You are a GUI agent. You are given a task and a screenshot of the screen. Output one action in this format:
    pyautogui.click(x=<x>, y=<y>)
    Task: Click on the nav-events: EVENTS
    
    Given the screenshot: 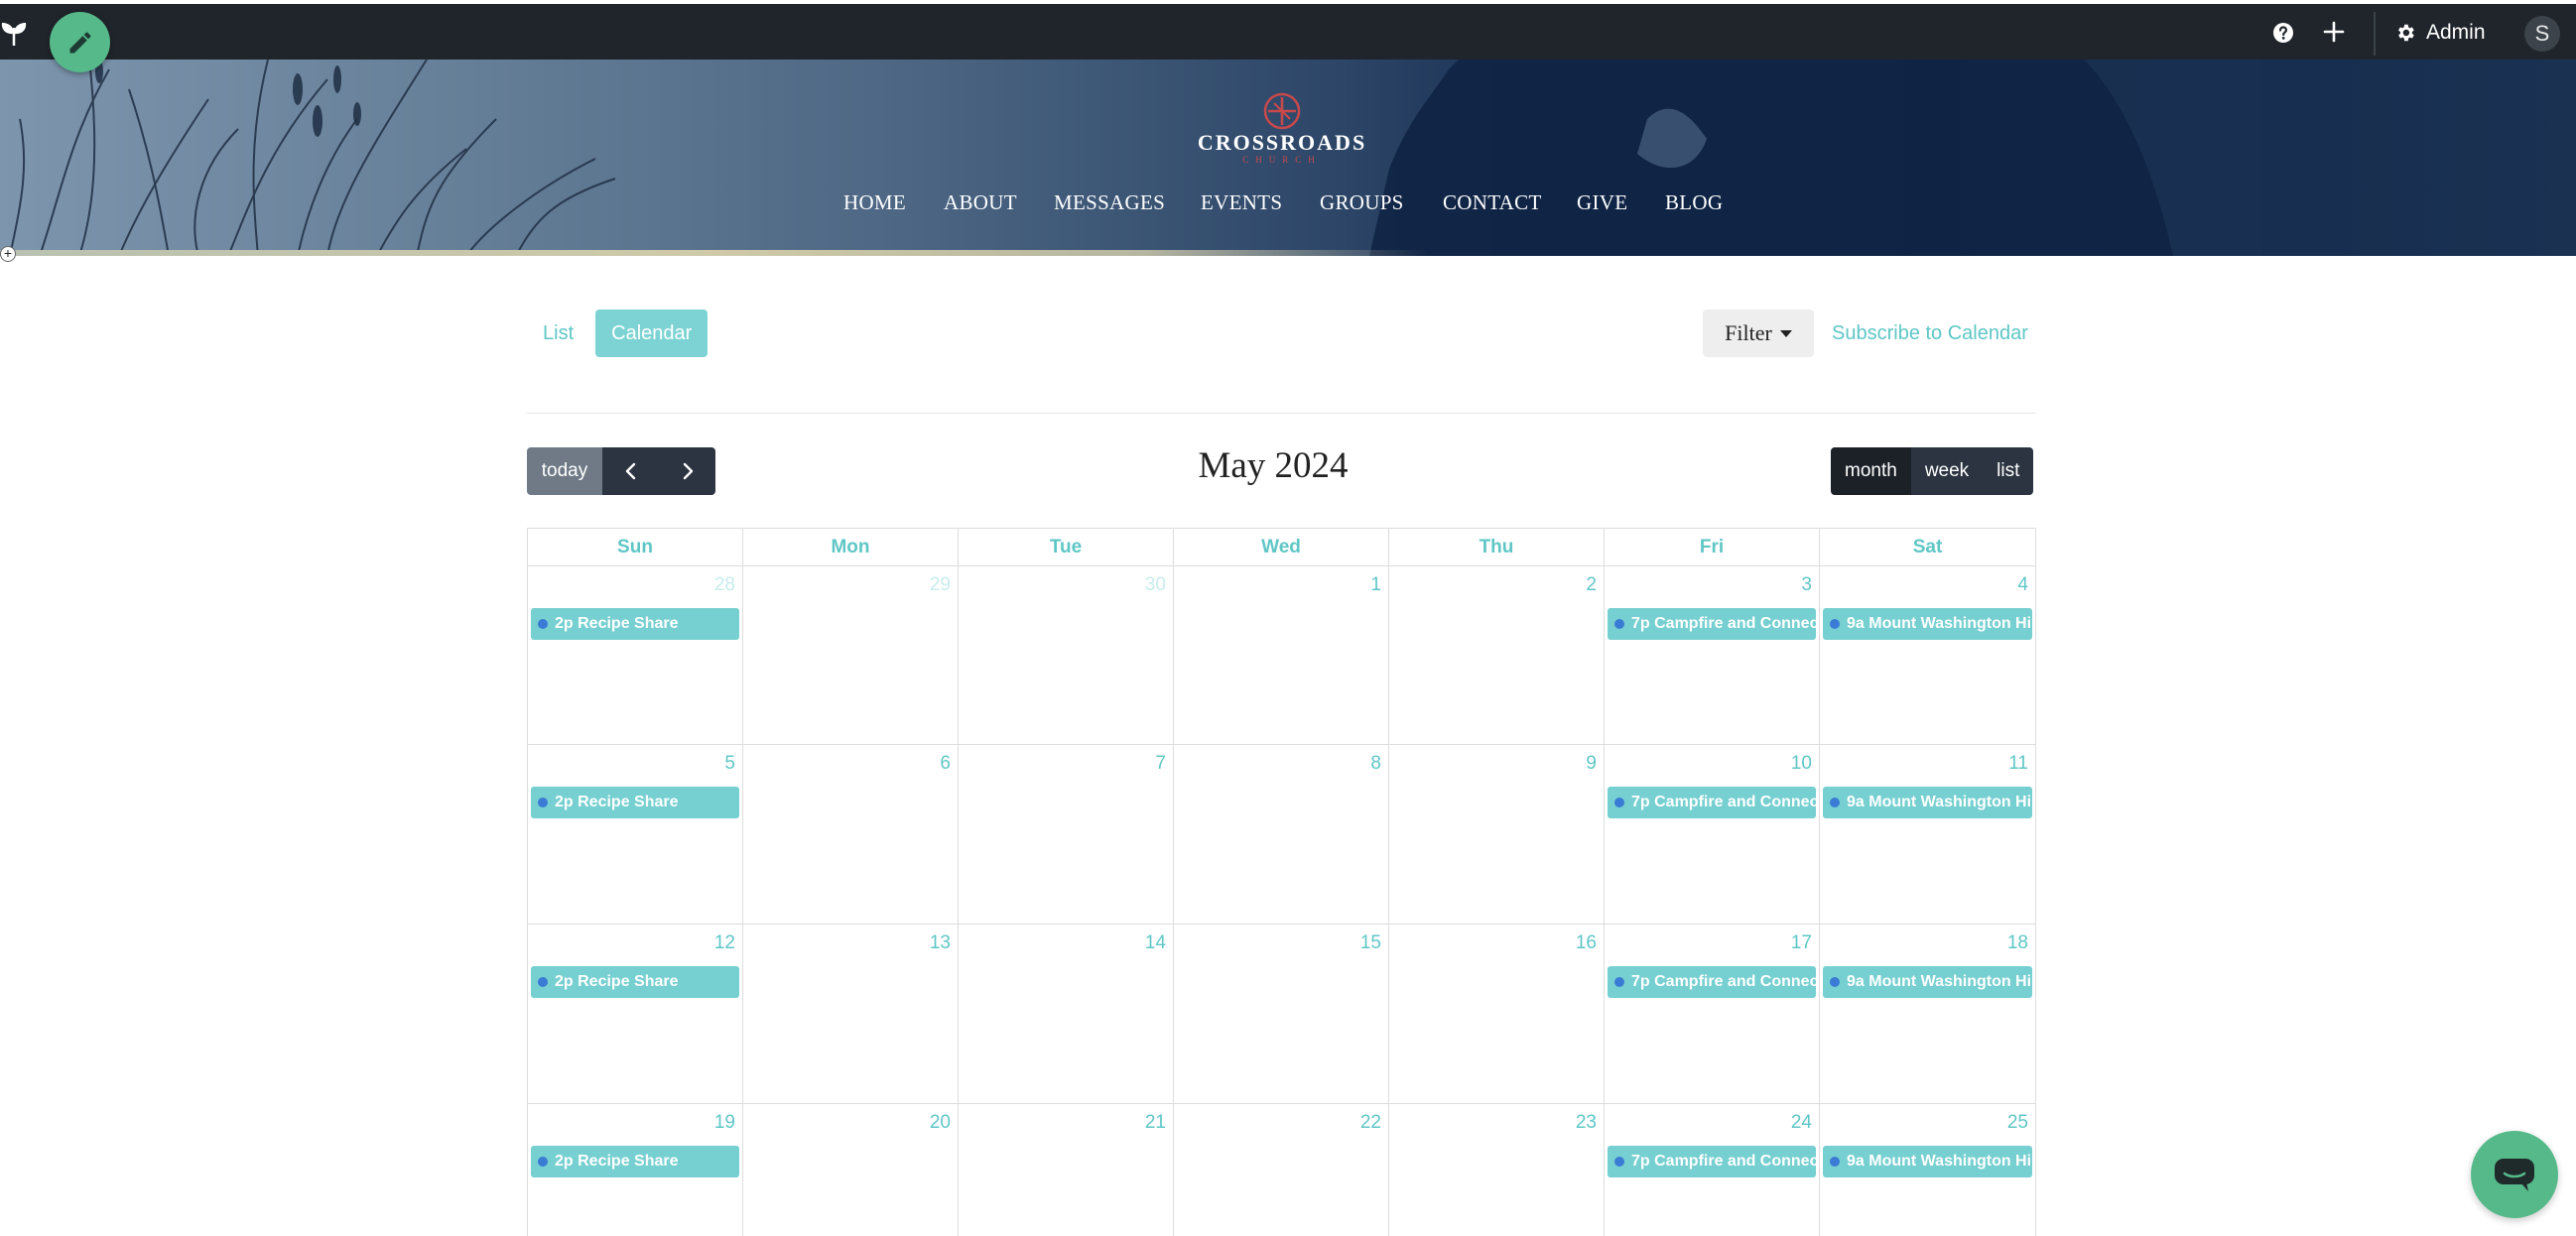 What is the action you would take?
    pyautogui.click(x=1242, y=202)
    